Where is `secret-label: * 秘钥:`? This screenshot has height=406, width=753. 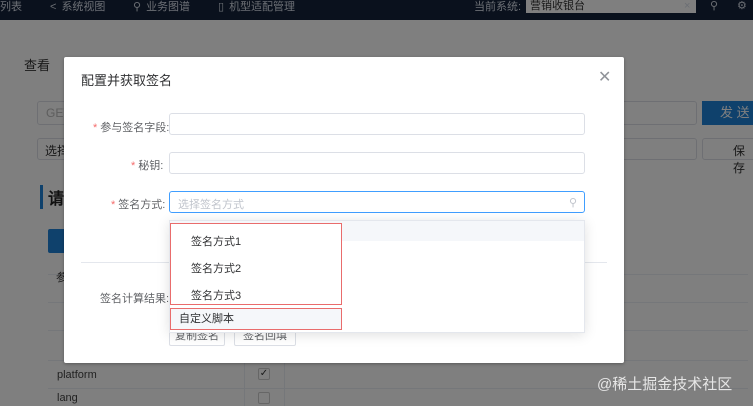
secret-label: * 秘钥: is located at coordinates (147, 165).